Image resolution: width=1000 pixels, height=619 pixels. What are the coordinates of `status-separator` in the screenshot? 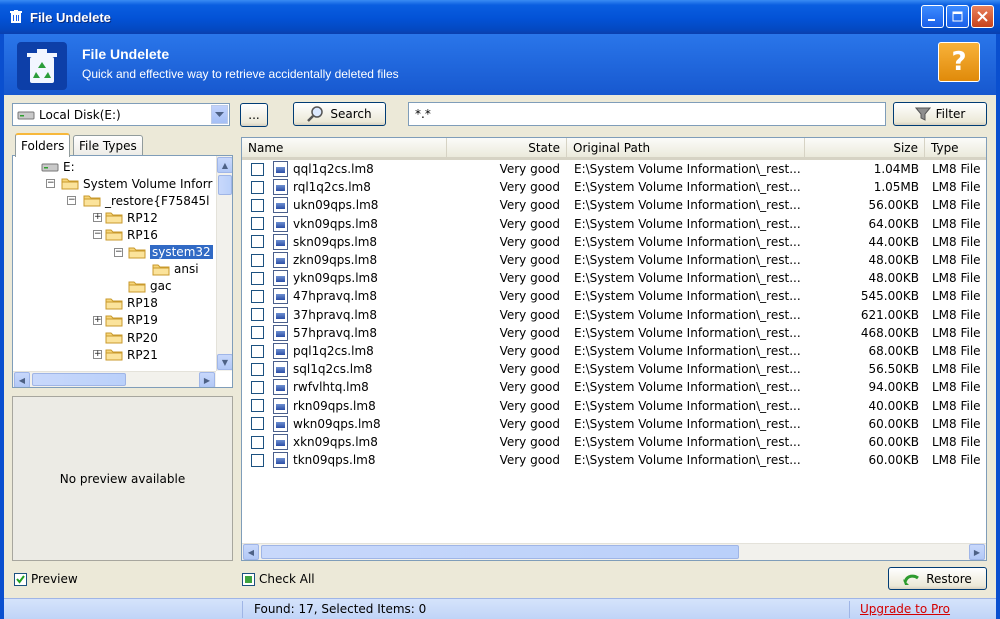 It's located at (849, 609).